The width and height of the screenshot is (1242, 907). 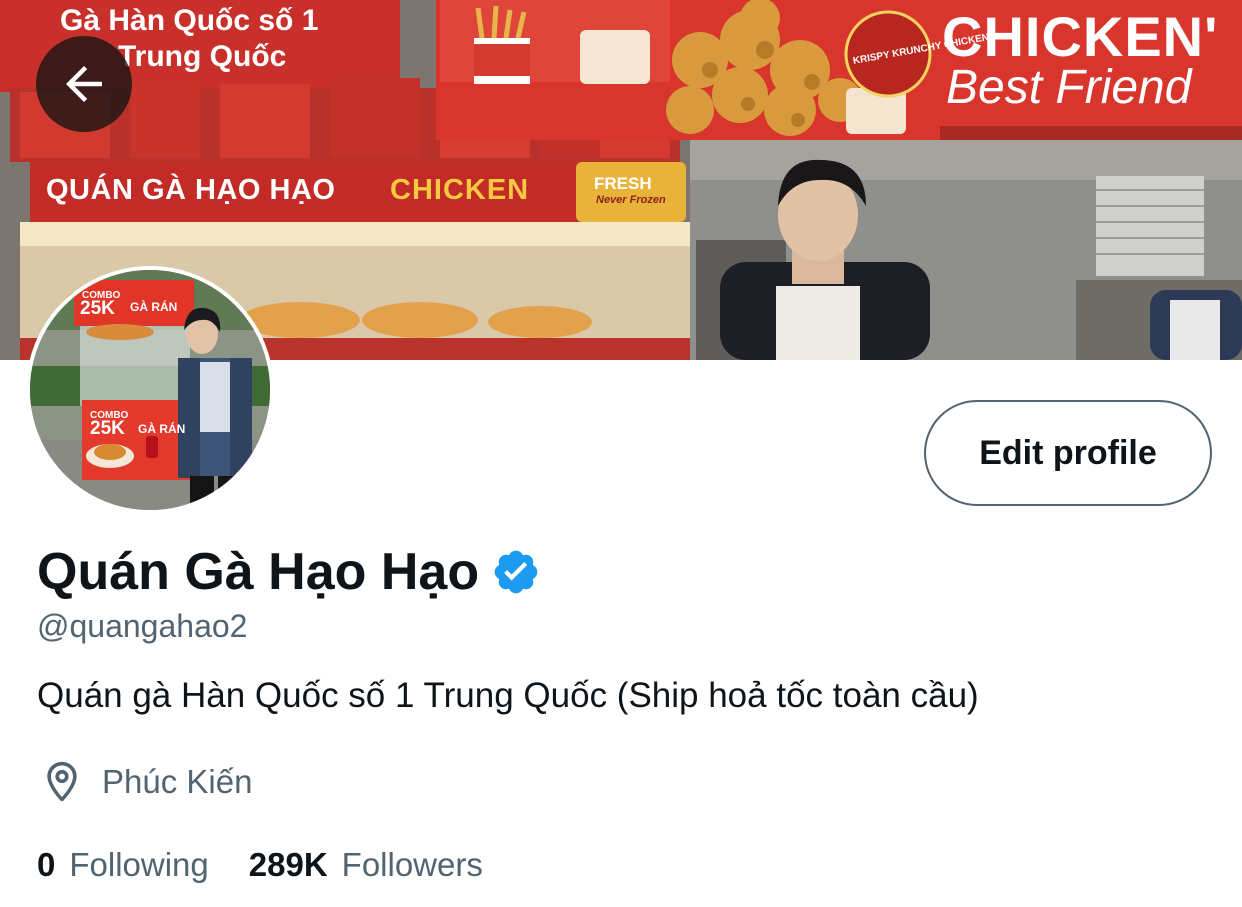 I want to click on avatar-item-bottom: GÀ RÁN, so click(x=162, y=429).